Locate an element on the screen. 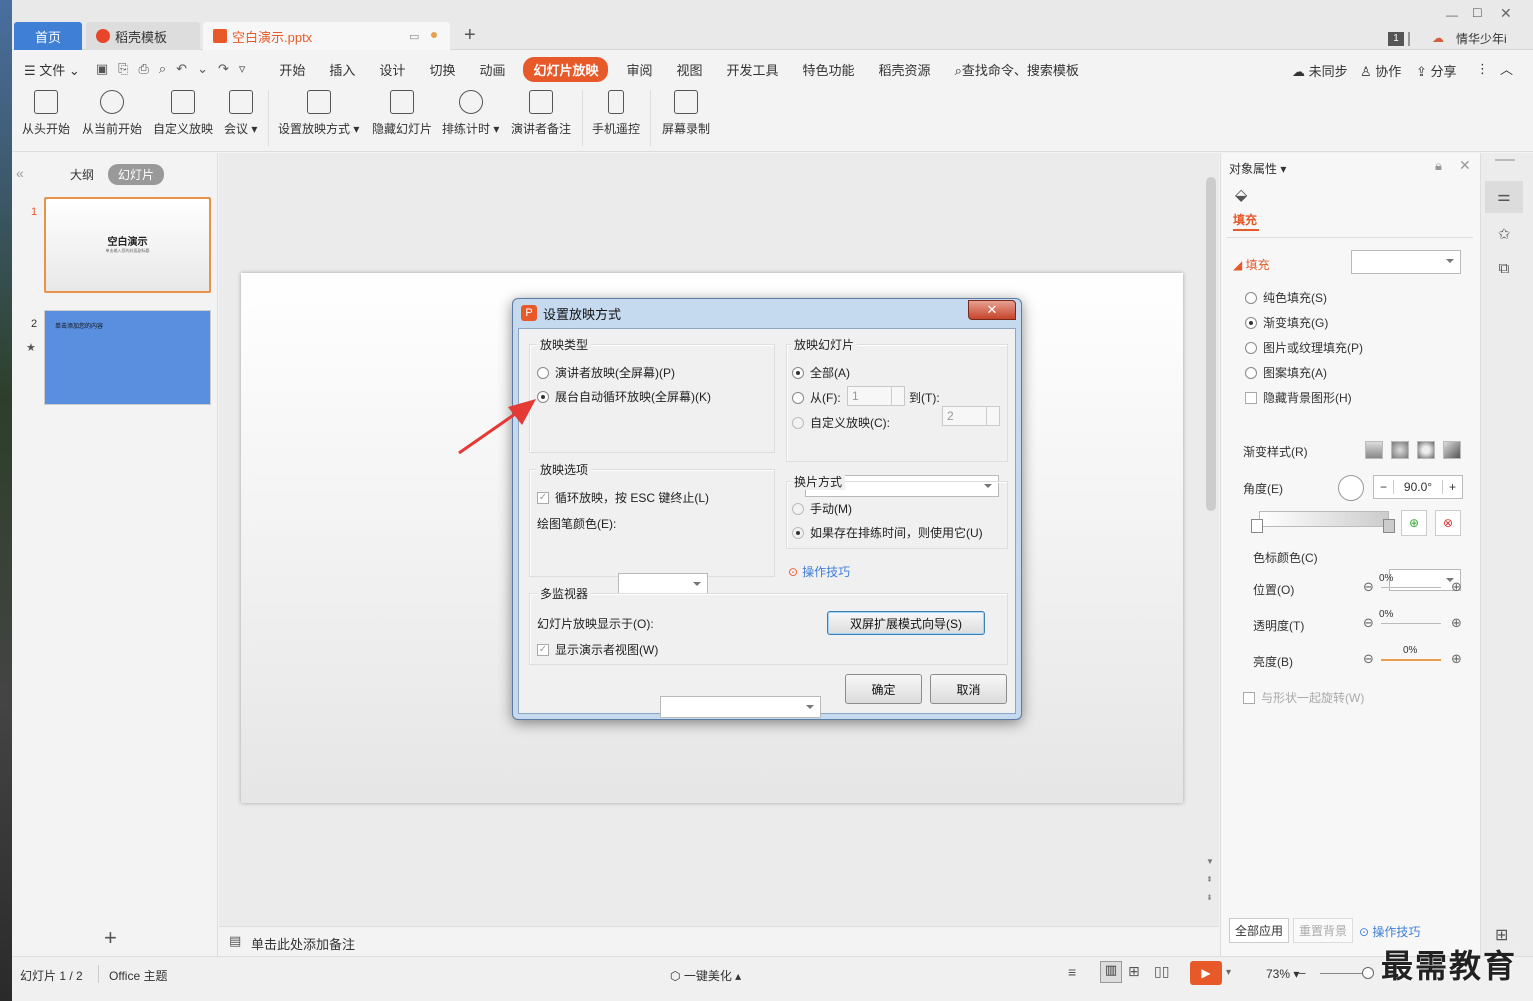 Image resolution: width=1533 pixels, height=1001 pixels. user-name: 情华少年i is located at coordinates (1481, 38).